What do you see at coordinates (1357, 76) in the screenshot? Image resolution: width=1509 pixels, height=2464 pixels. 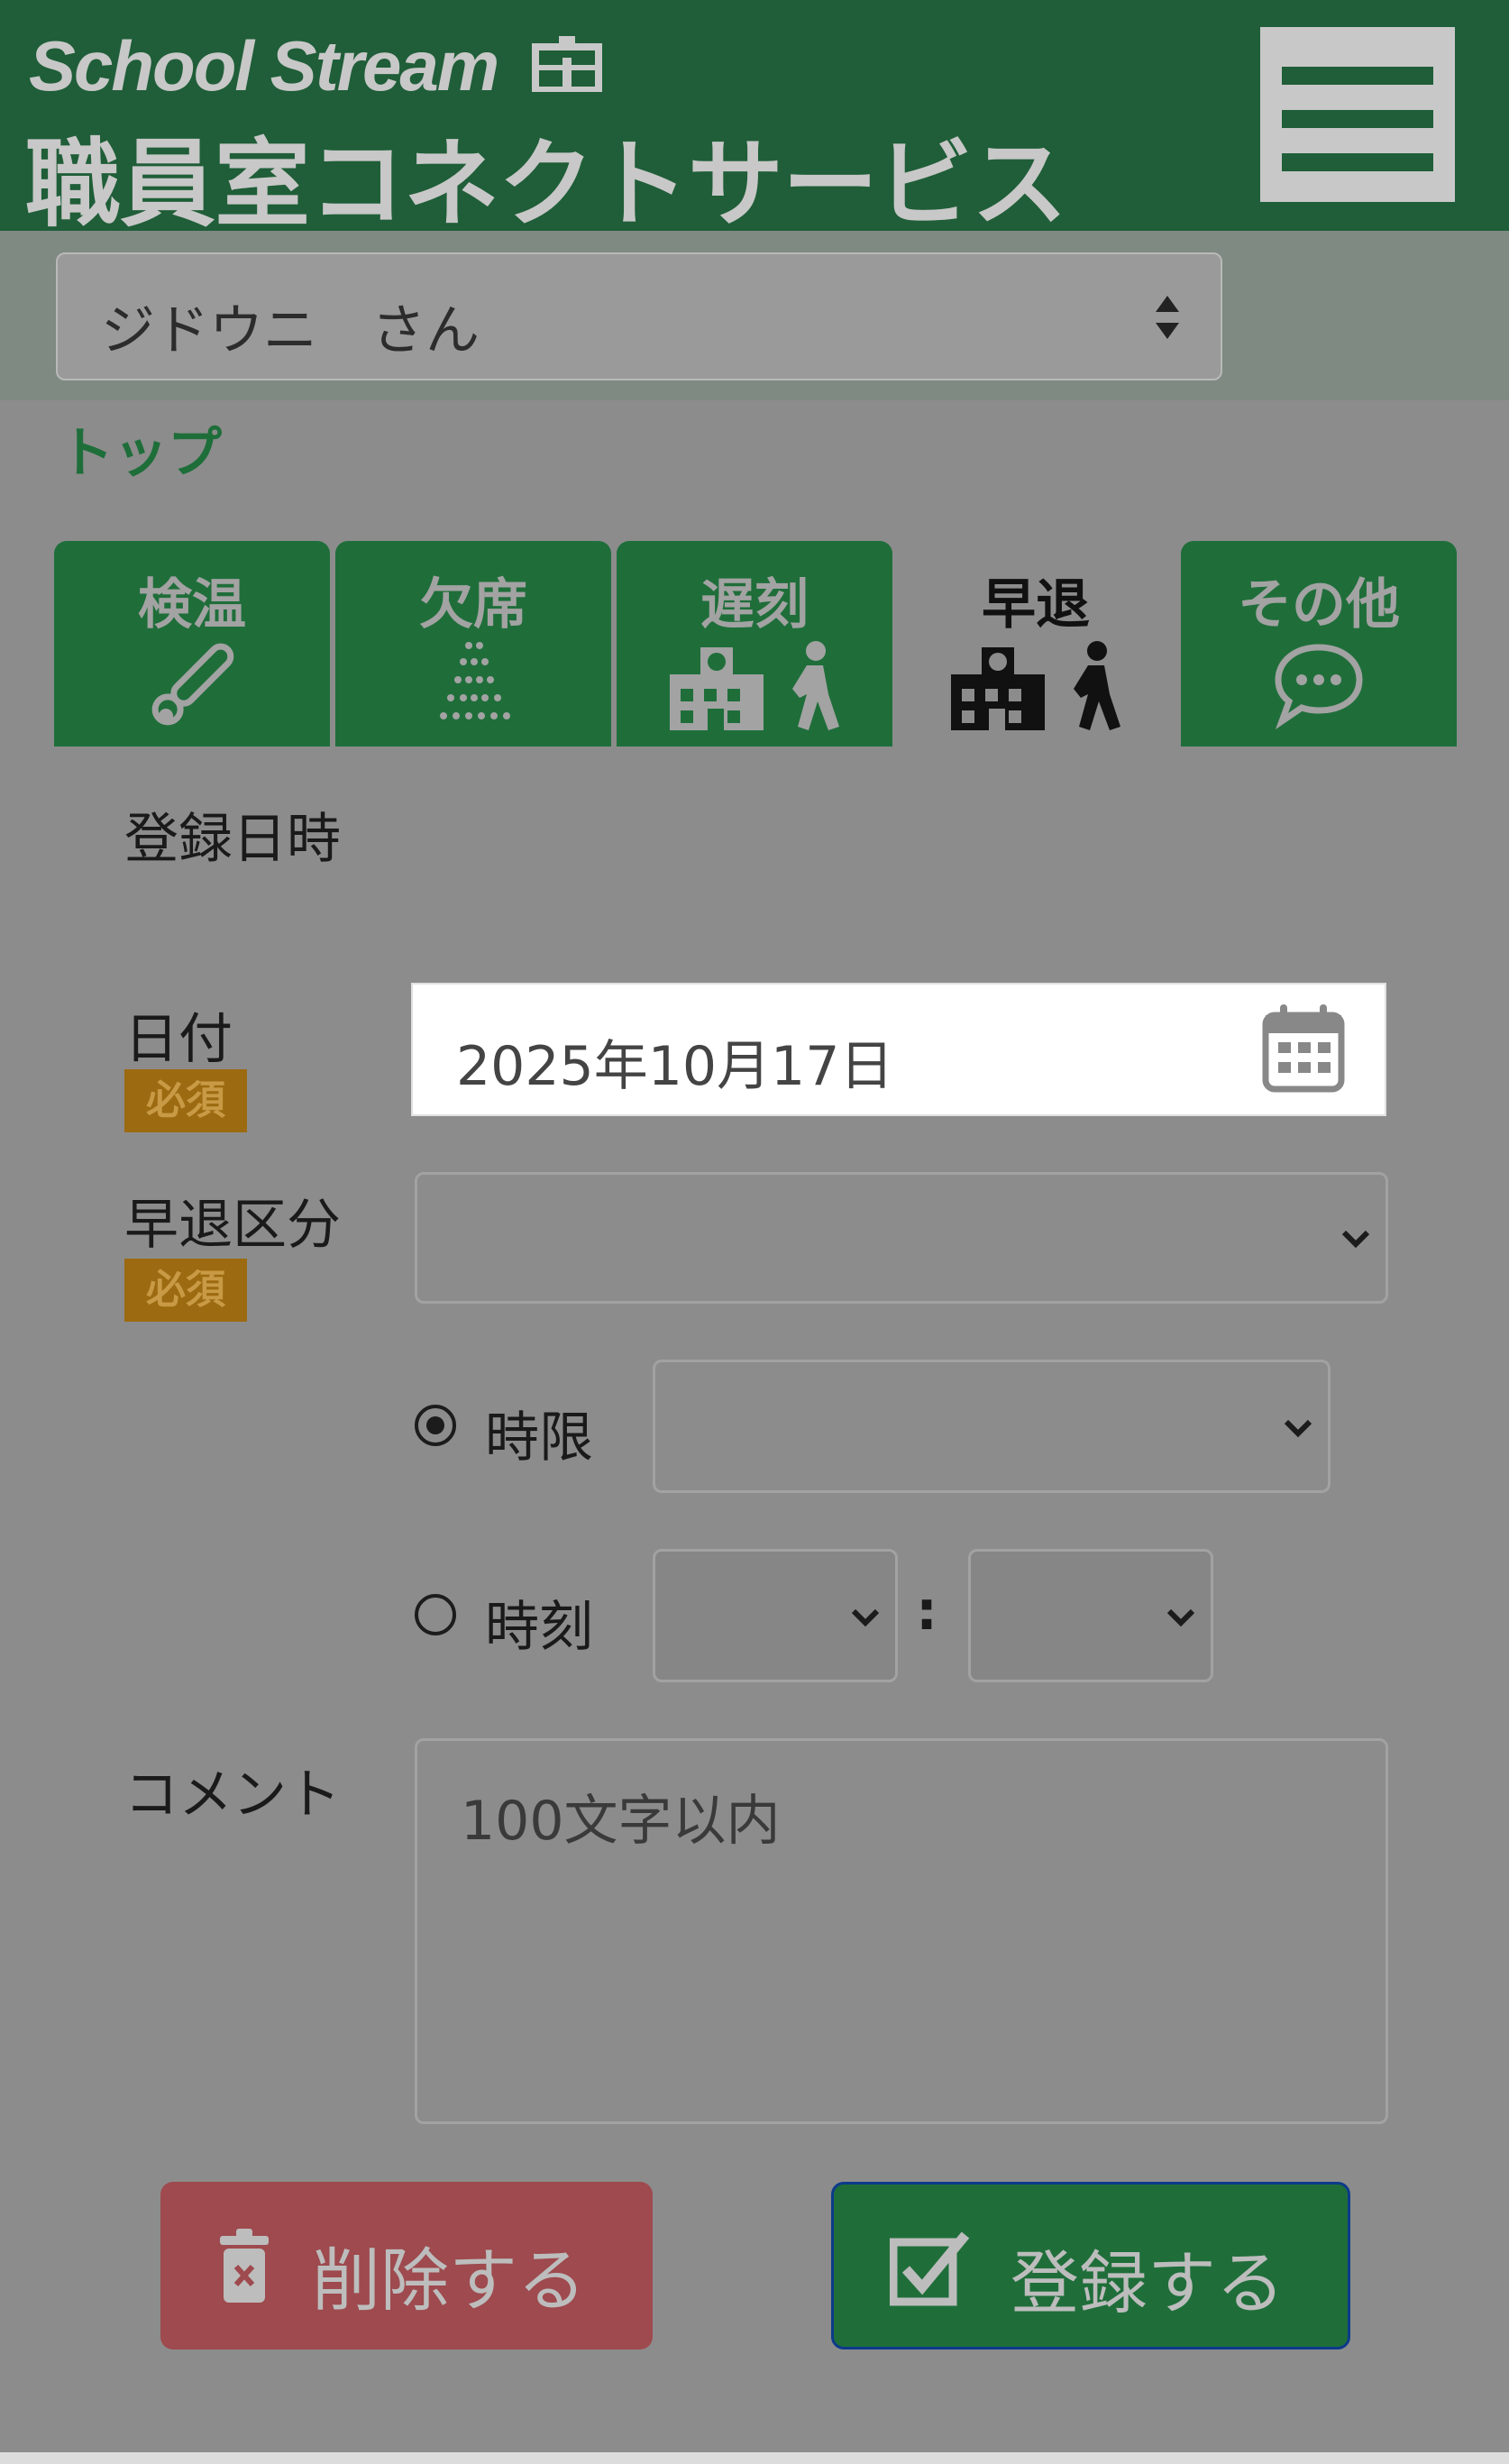 I see `hamburger-icon` at bounding box center [1357, 76].